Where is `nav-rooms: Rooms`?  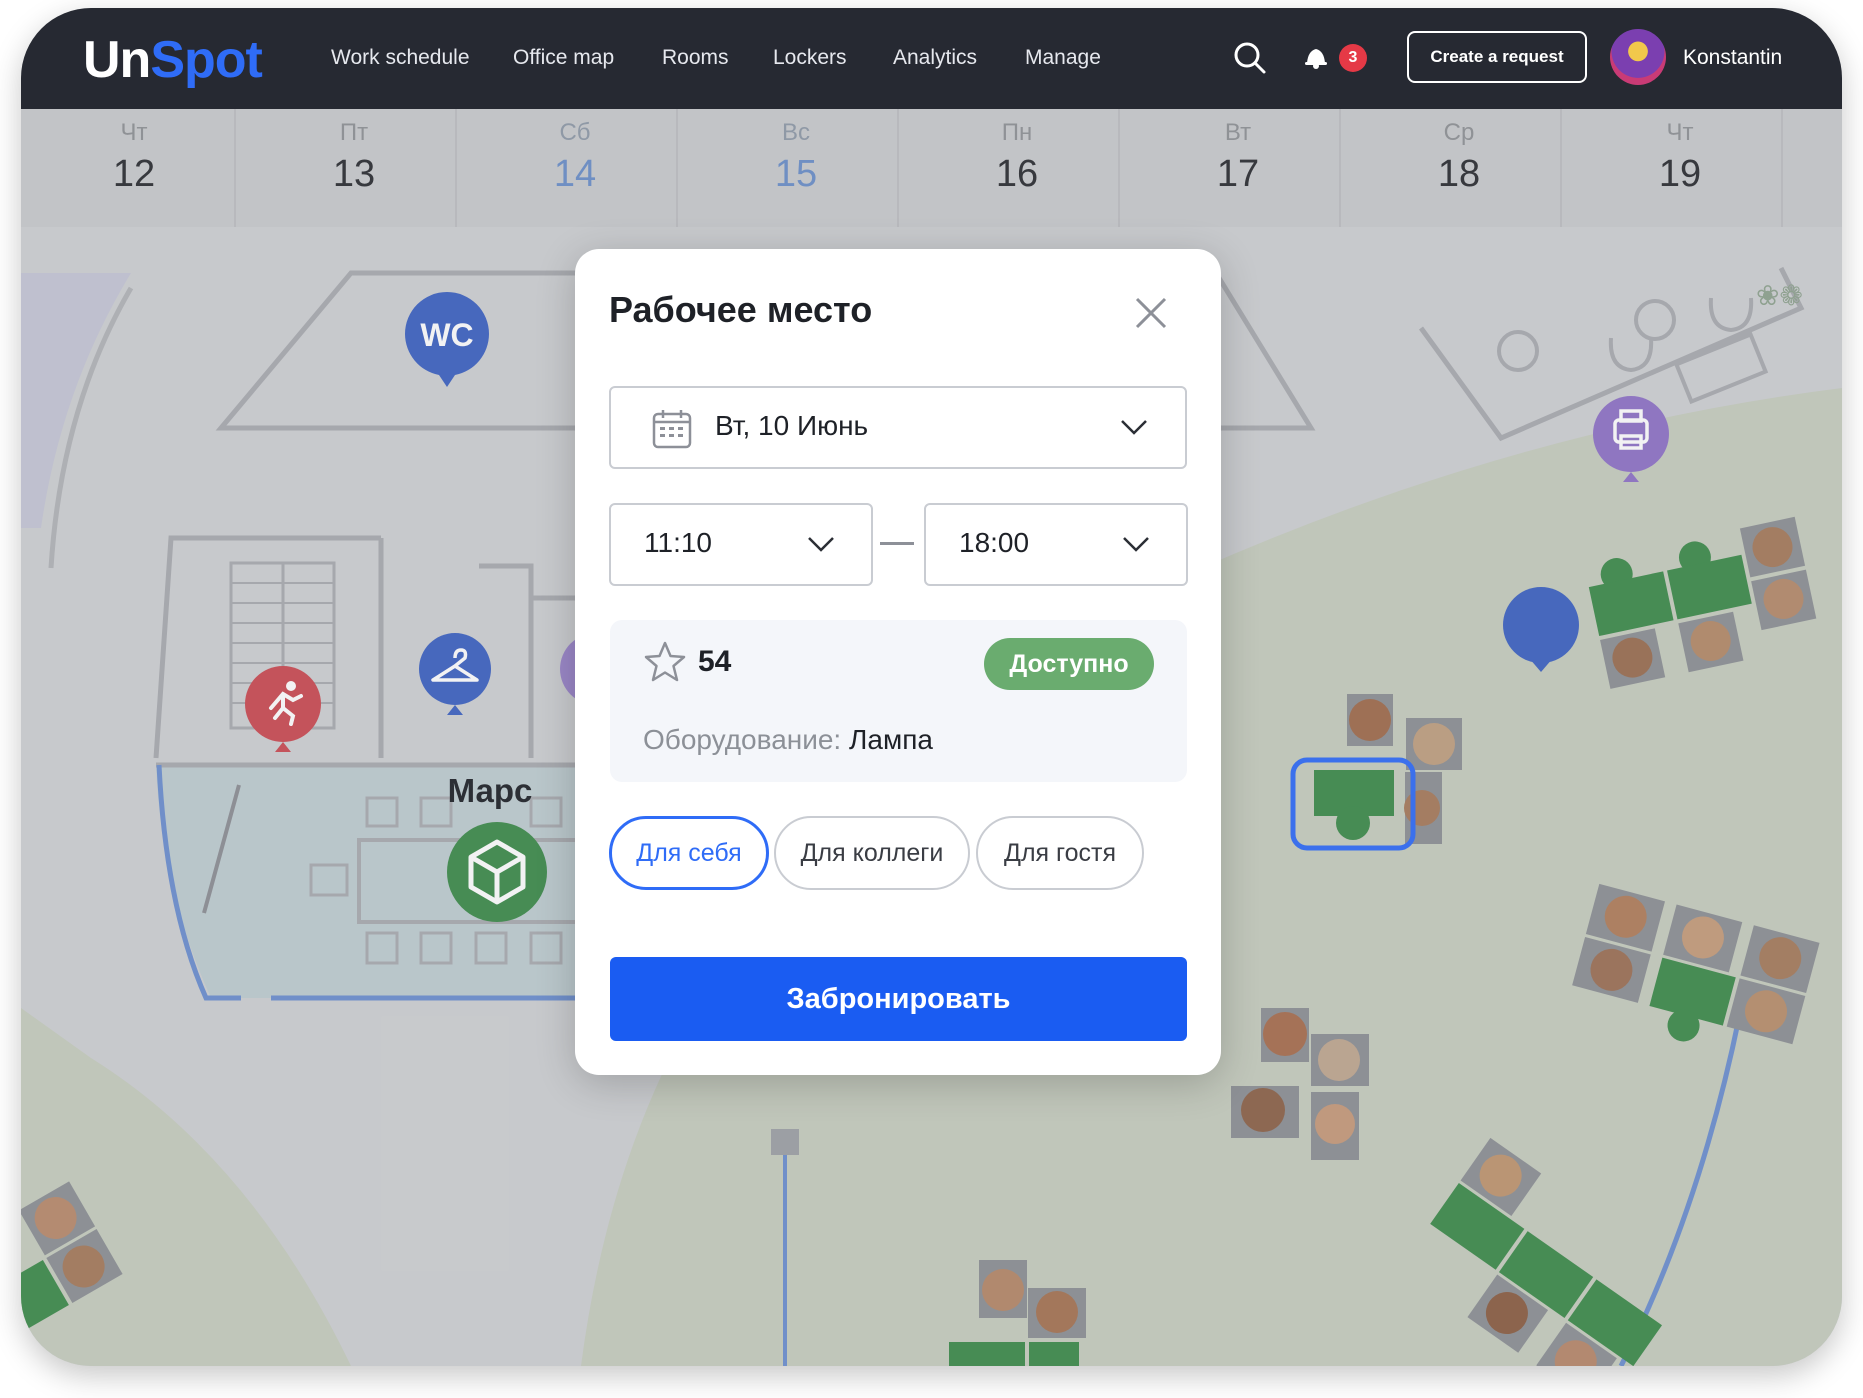 nav-rooms: Rooms is located at coordinates (695, 58).